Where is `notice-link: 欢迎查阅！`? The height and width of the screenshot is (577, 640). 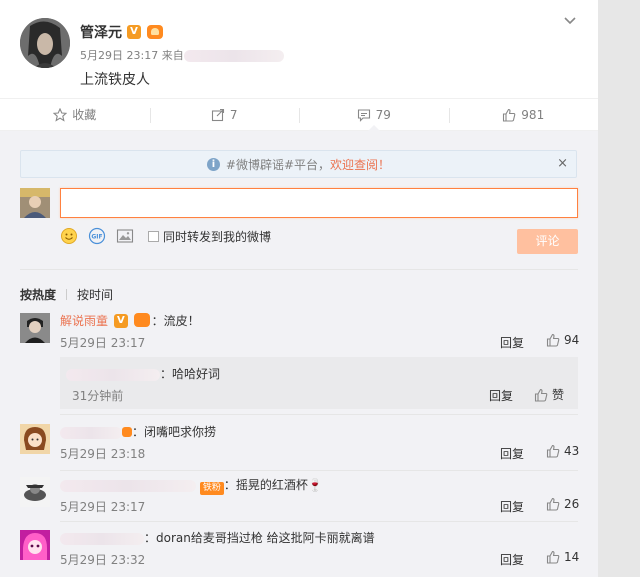 notice-link: 欢迎查阅！ is located at coordinates (360, 164).